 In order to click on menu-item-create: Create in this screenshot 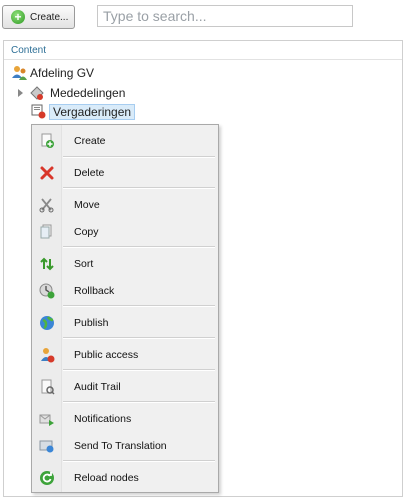, I will do `click(125, 141)`.